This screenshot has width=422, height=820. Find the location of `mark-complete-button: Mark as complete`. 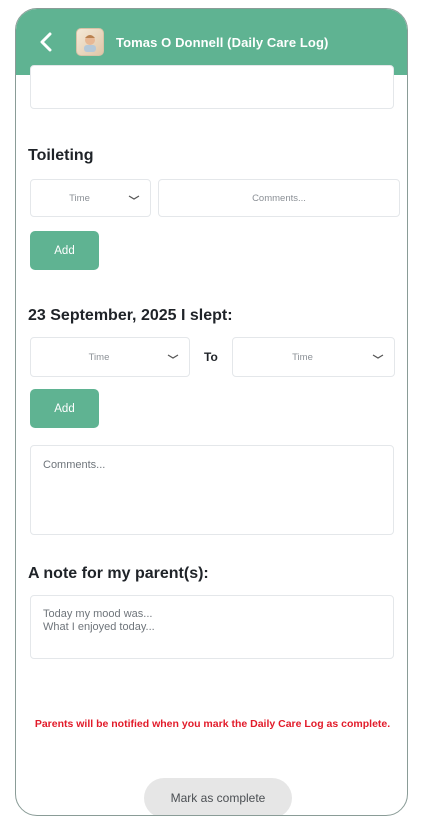

mark-complete-button: Mark as complete is located at coordinates (218, 796).